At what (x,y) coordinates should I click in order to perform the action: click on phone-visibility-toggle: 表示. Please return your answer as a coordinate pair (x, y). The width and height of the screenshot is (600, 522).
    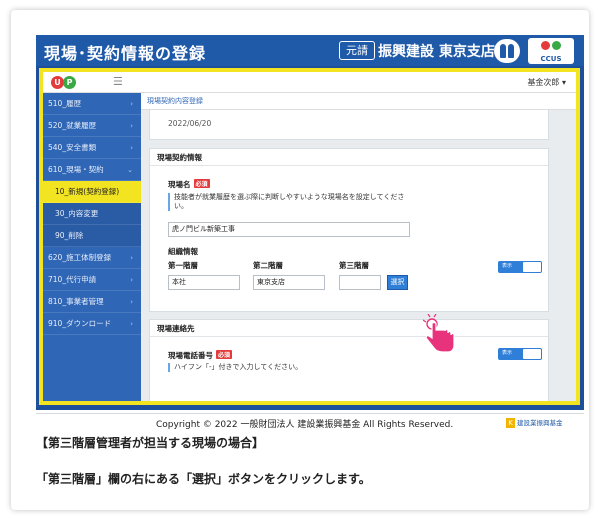
    Looking at the image, I should click on (520, 354).